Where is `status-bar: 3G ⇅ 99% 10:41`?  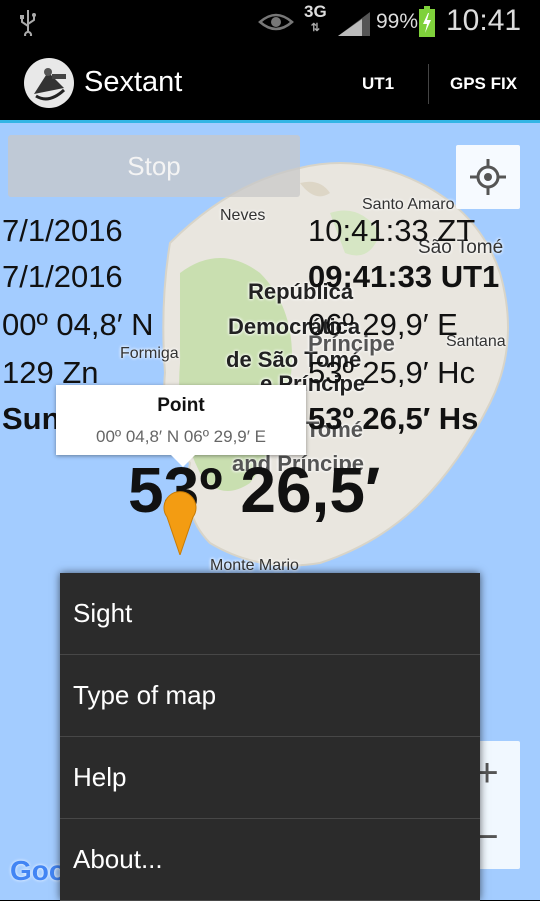
status-bar: 3G ⇅ 99% 10:41 is located at coordinates (270, 22).